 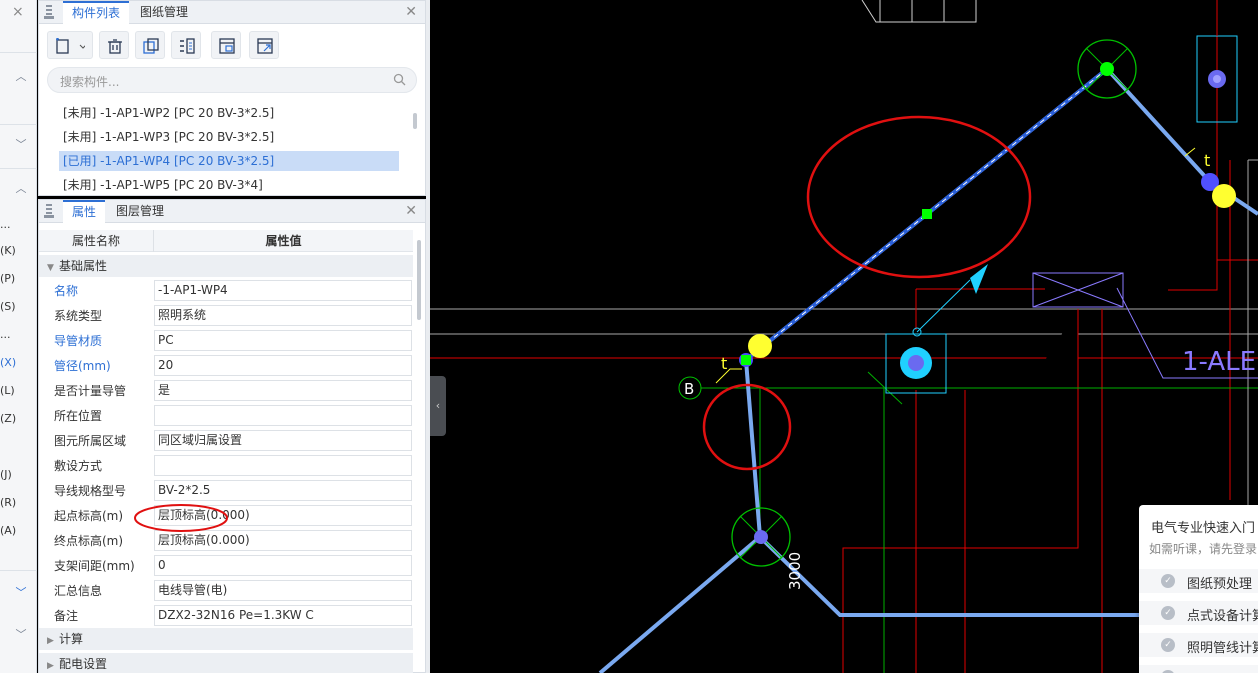 I want to click on left-strip-item: (J), so click(x=18, y=474).